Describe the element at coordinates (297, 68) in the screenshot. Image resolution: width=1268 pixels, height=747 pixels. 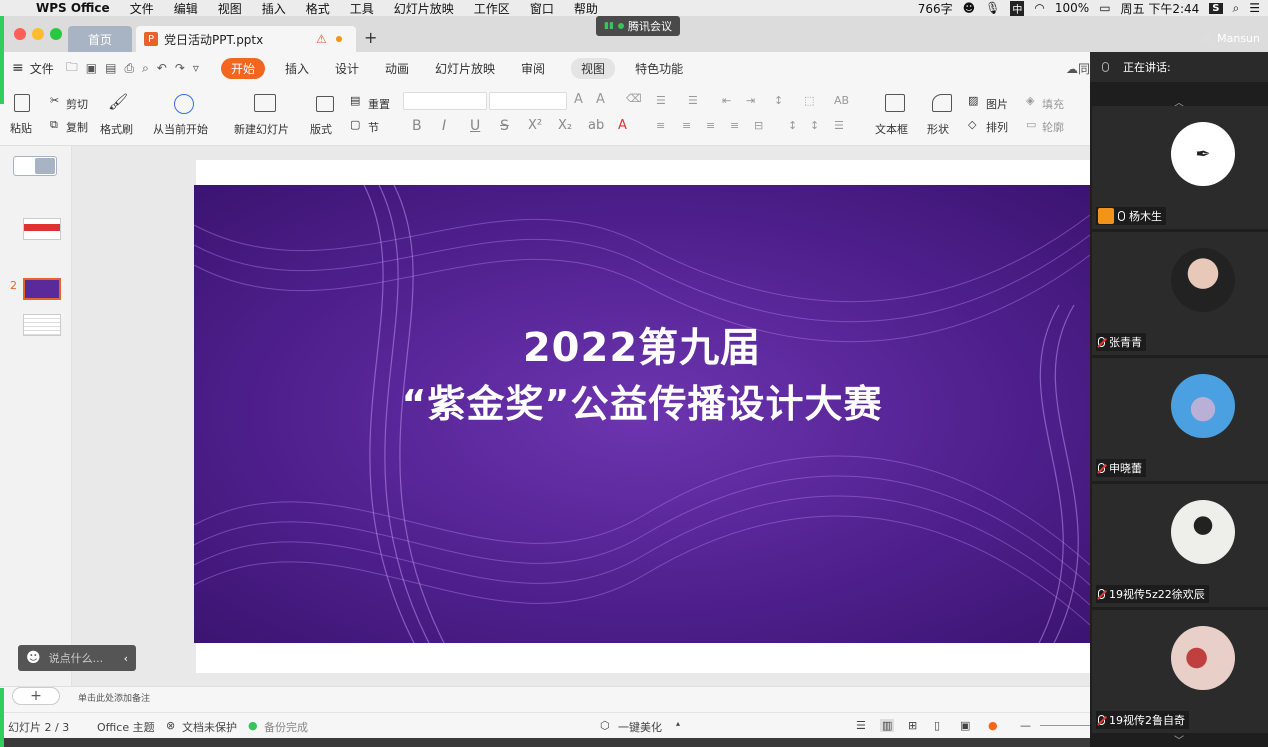
I see `tab-insert: 插入` at that location.